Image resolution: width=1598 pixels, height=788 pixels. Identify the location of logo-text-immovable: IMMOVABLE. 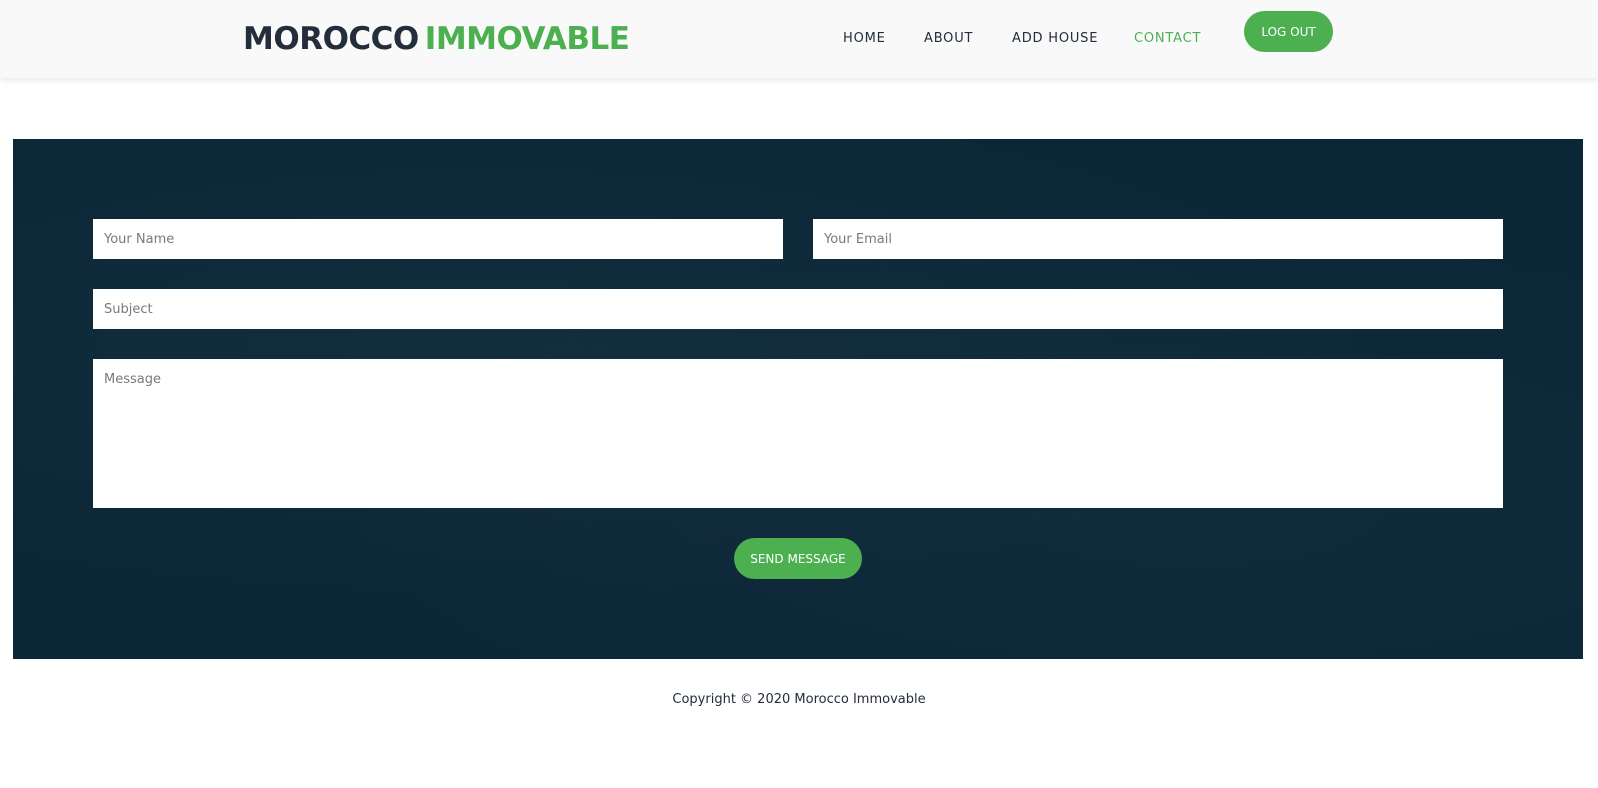
(527, 39).